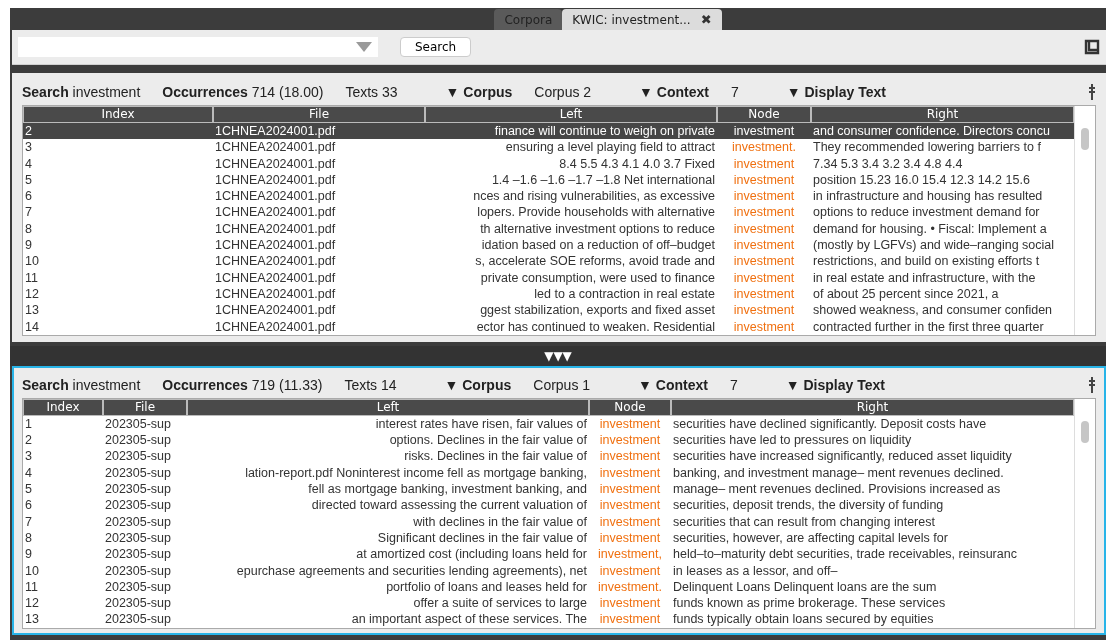  Describe the element at coordinates (906, 294) in the screenshot. I see `table-cell-text: of about 25 percent since 2021, a` at that location.